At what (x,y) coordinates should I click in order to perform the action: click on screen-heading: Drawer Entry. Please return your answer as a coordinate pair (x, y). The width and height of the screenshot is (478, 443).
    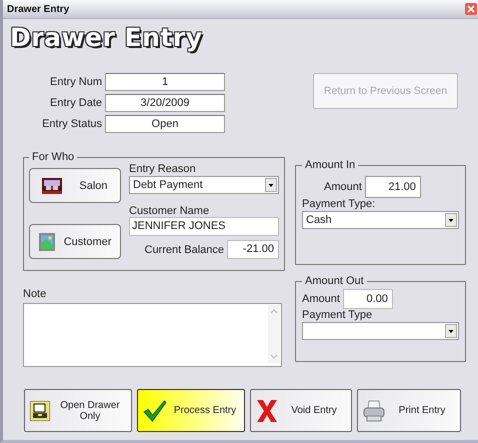
    Looking at the image, I should click on (107, 38).